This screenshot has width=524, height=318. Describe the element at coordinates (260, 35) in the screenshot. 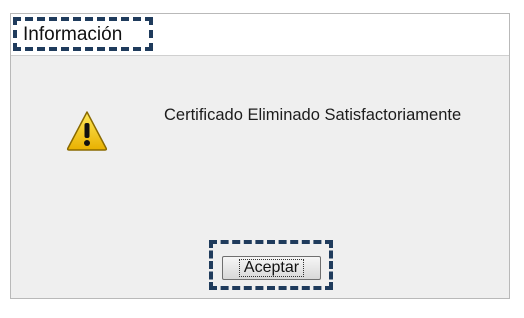

I see `dialog-titlebar: Información` at that location.